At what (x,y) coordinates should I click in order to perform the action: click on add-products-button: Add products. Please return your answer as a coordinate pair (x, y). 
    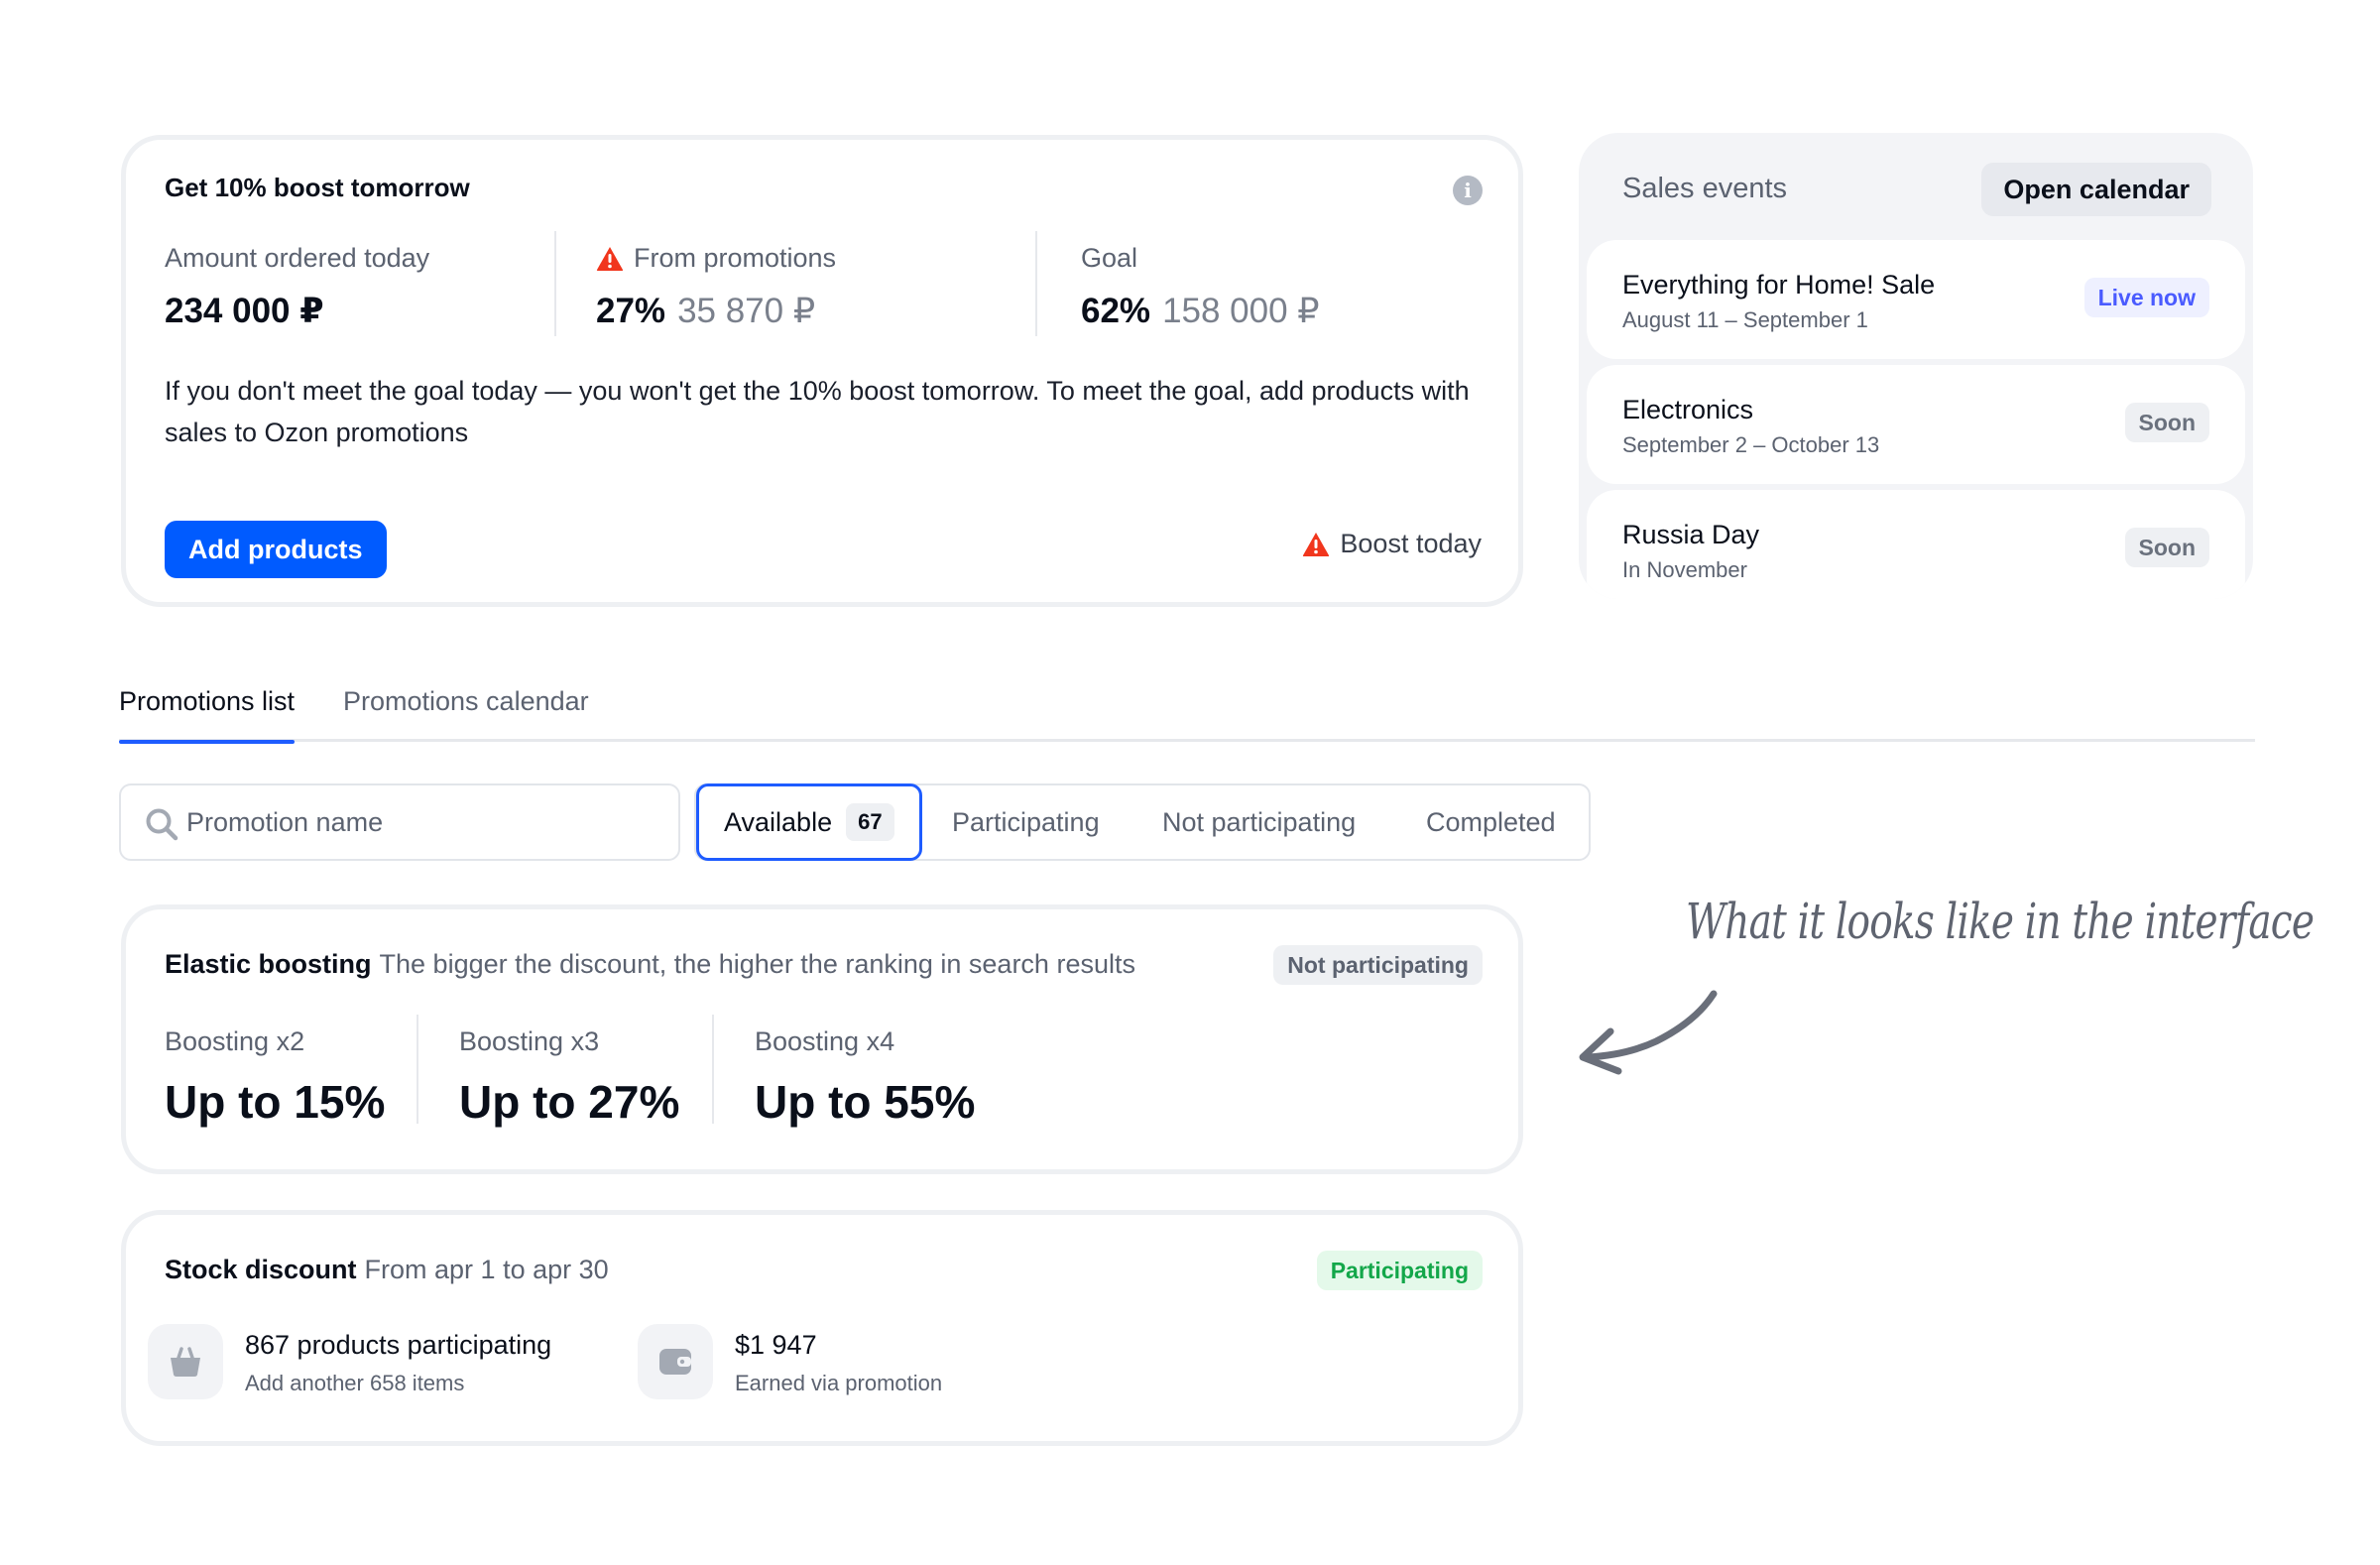
    Looking at the image, I should click on (276, 549).